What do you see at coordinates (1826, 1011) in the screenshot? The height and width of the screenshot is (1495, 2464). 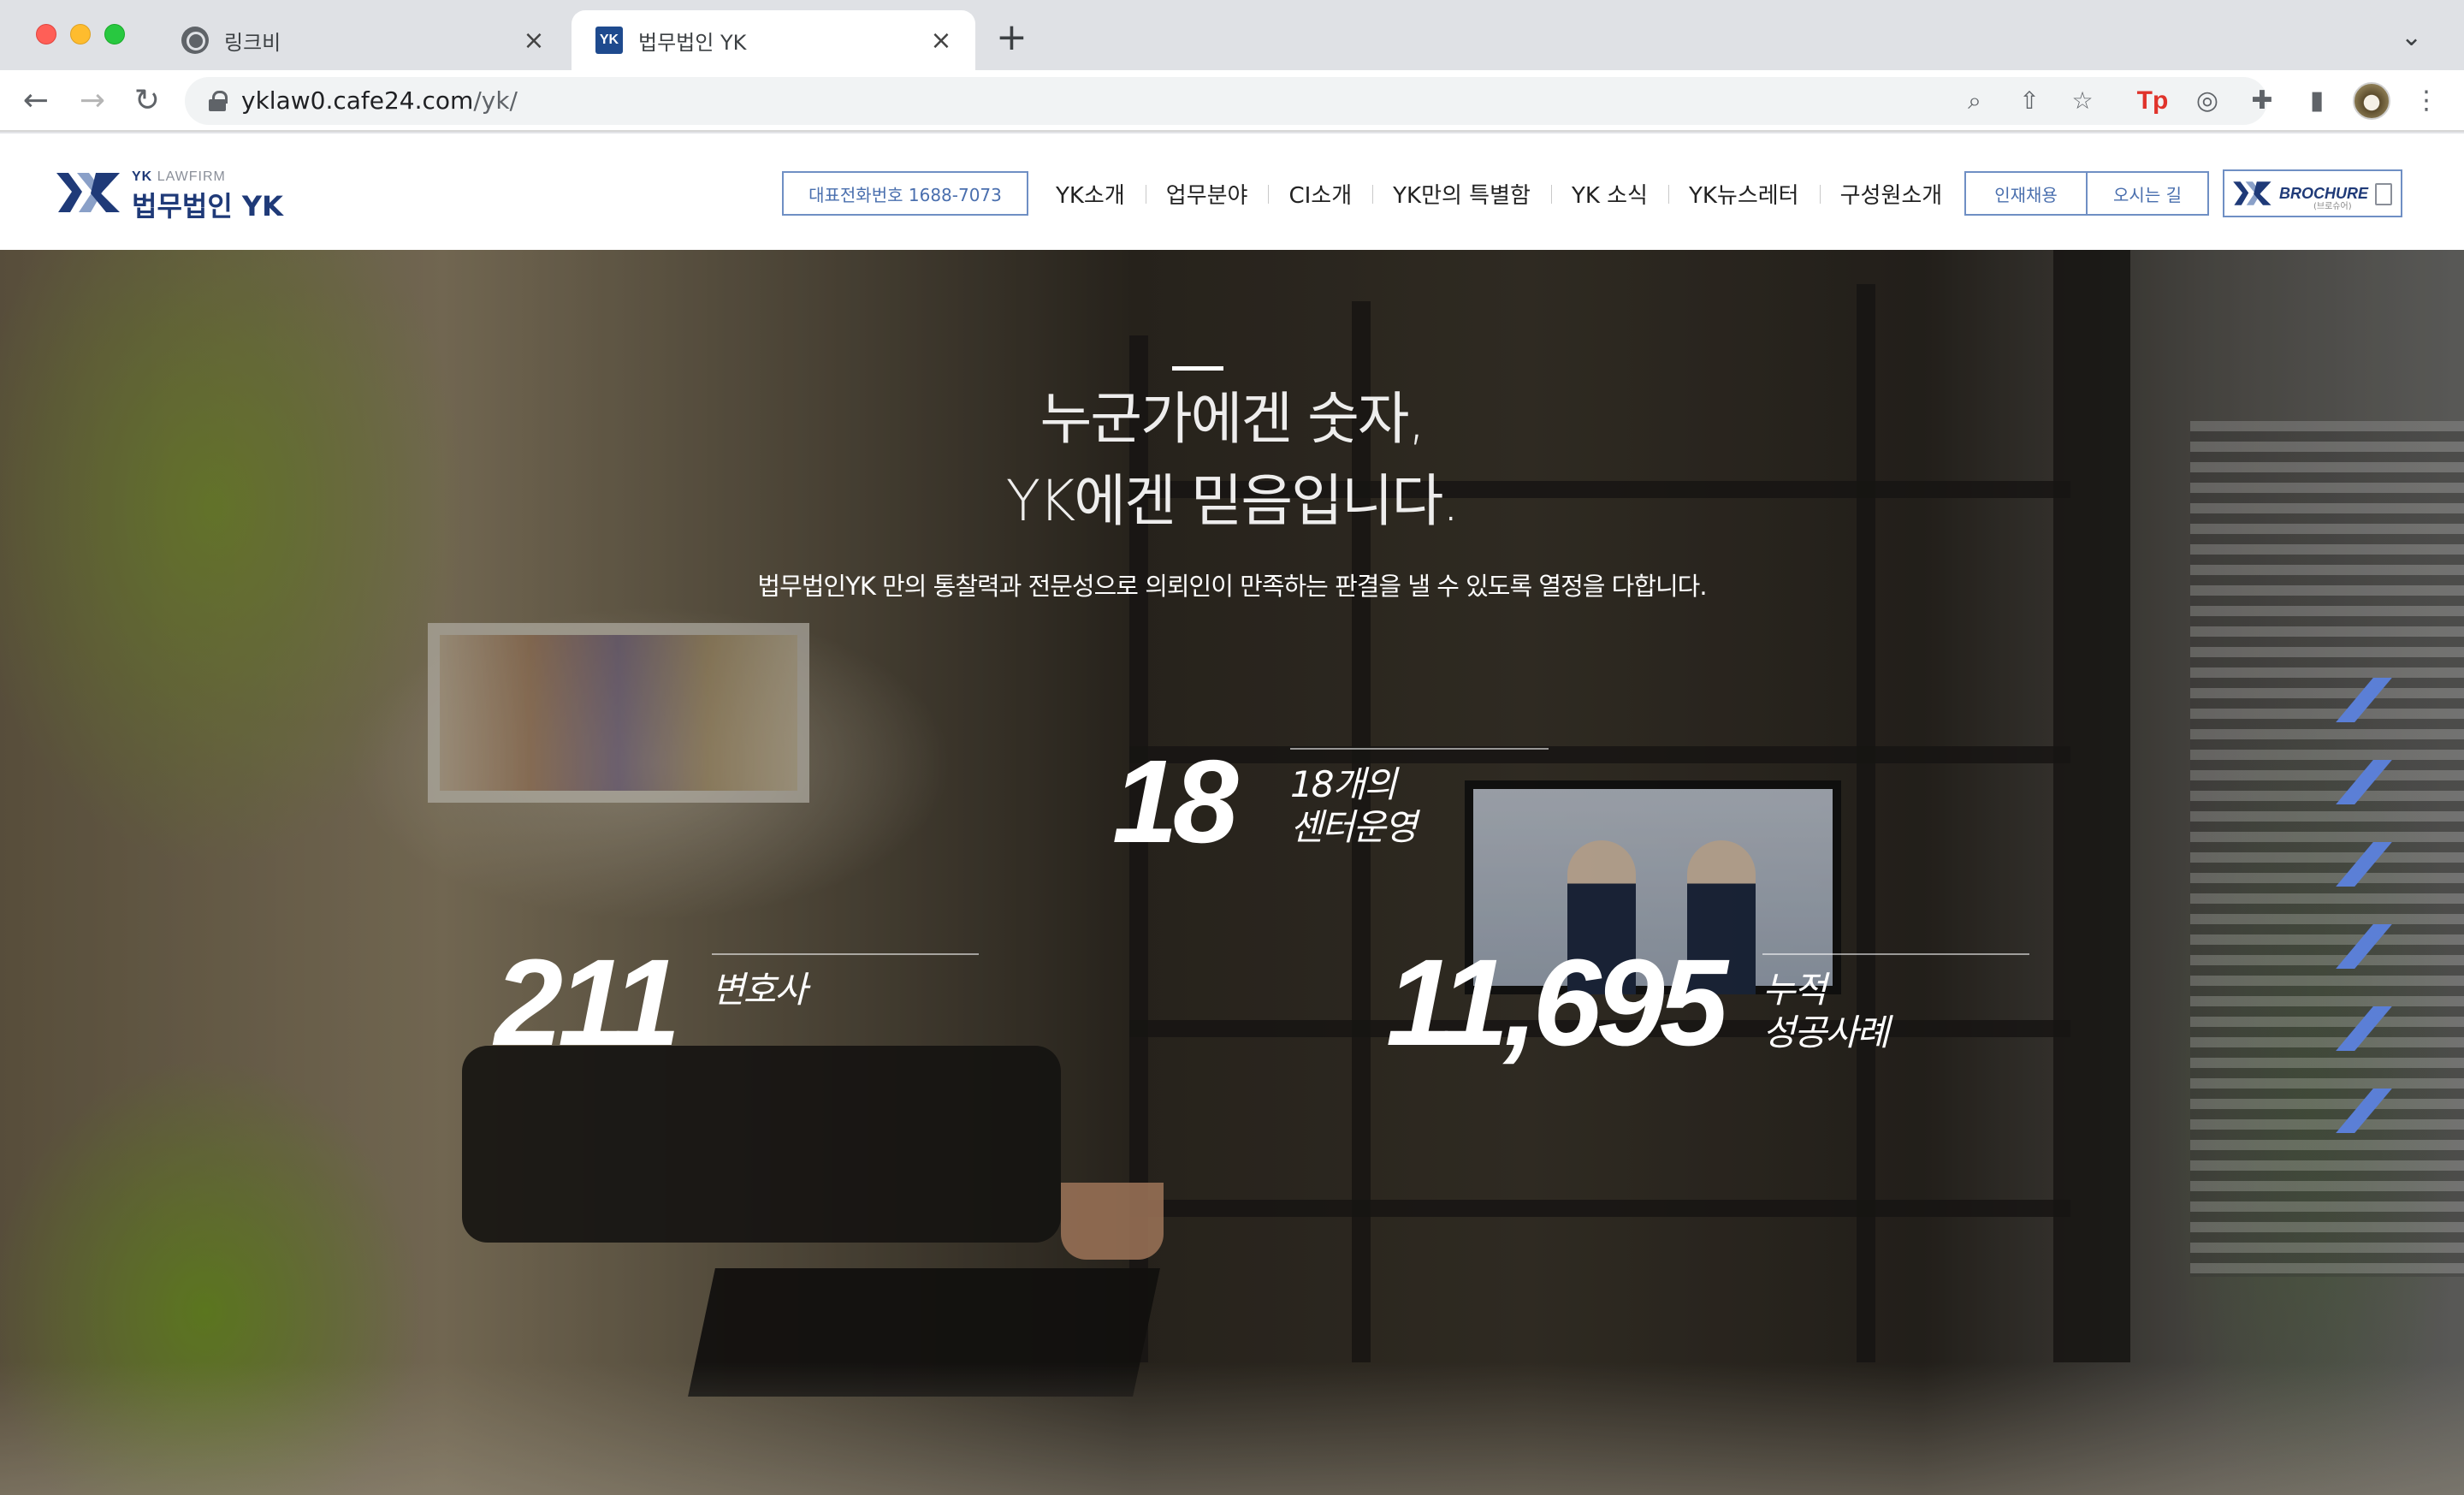 I see `stat-label: 누적 성공사례` at bounding box center [1826, 1011].